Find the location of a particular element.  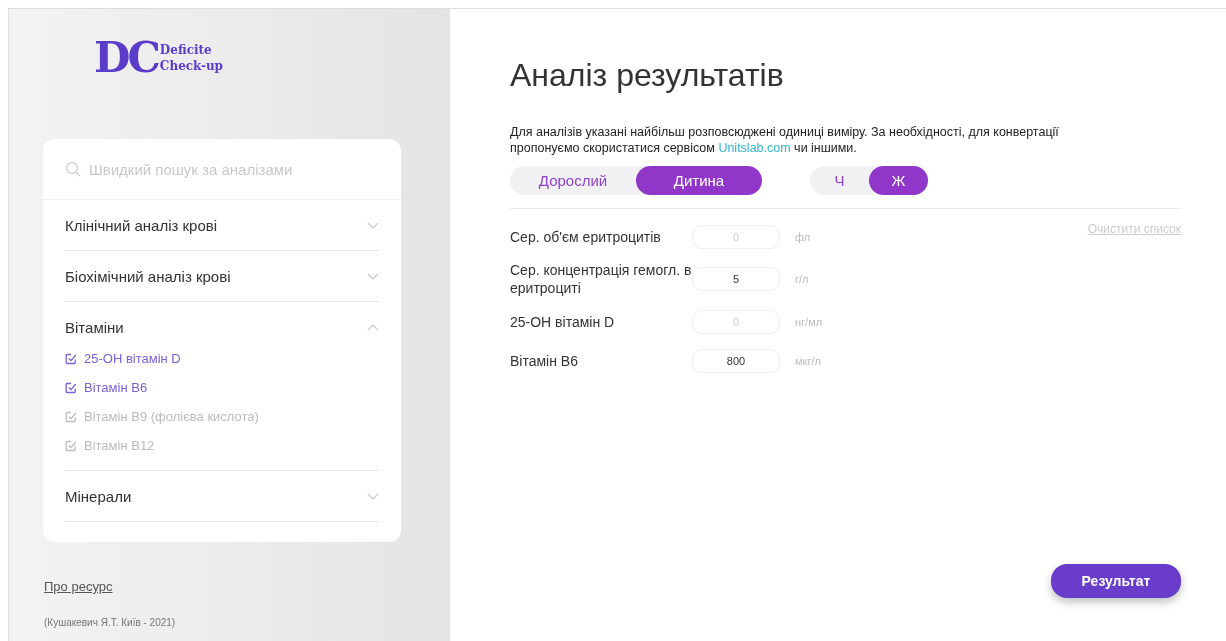

category-header: Мінерали is located at coordinates (222, 496).